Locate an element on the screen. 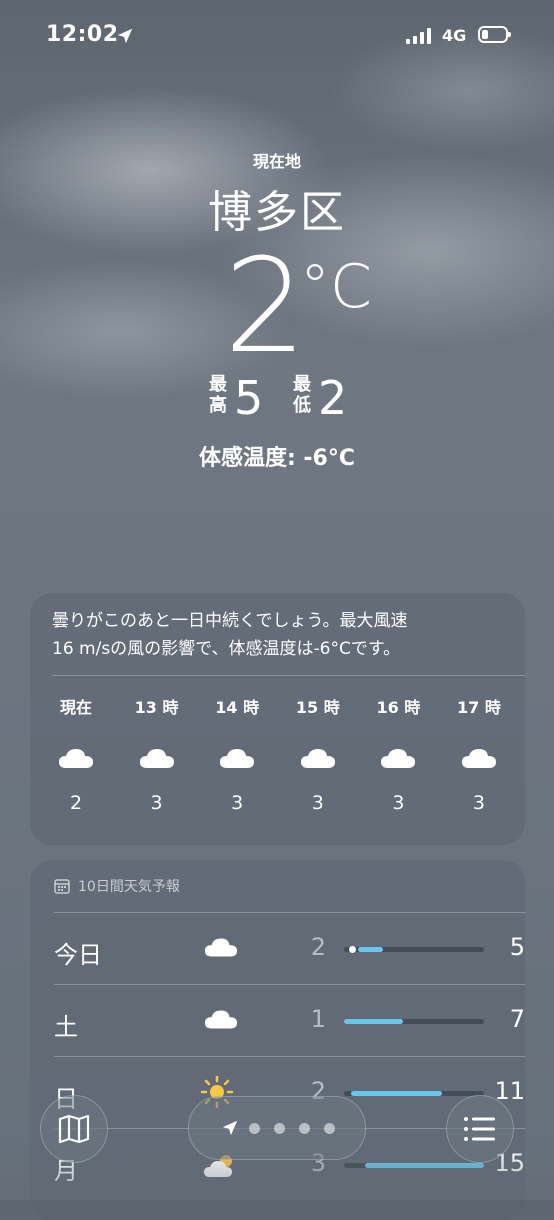  list-icon is located at coordinates (479, 1129).